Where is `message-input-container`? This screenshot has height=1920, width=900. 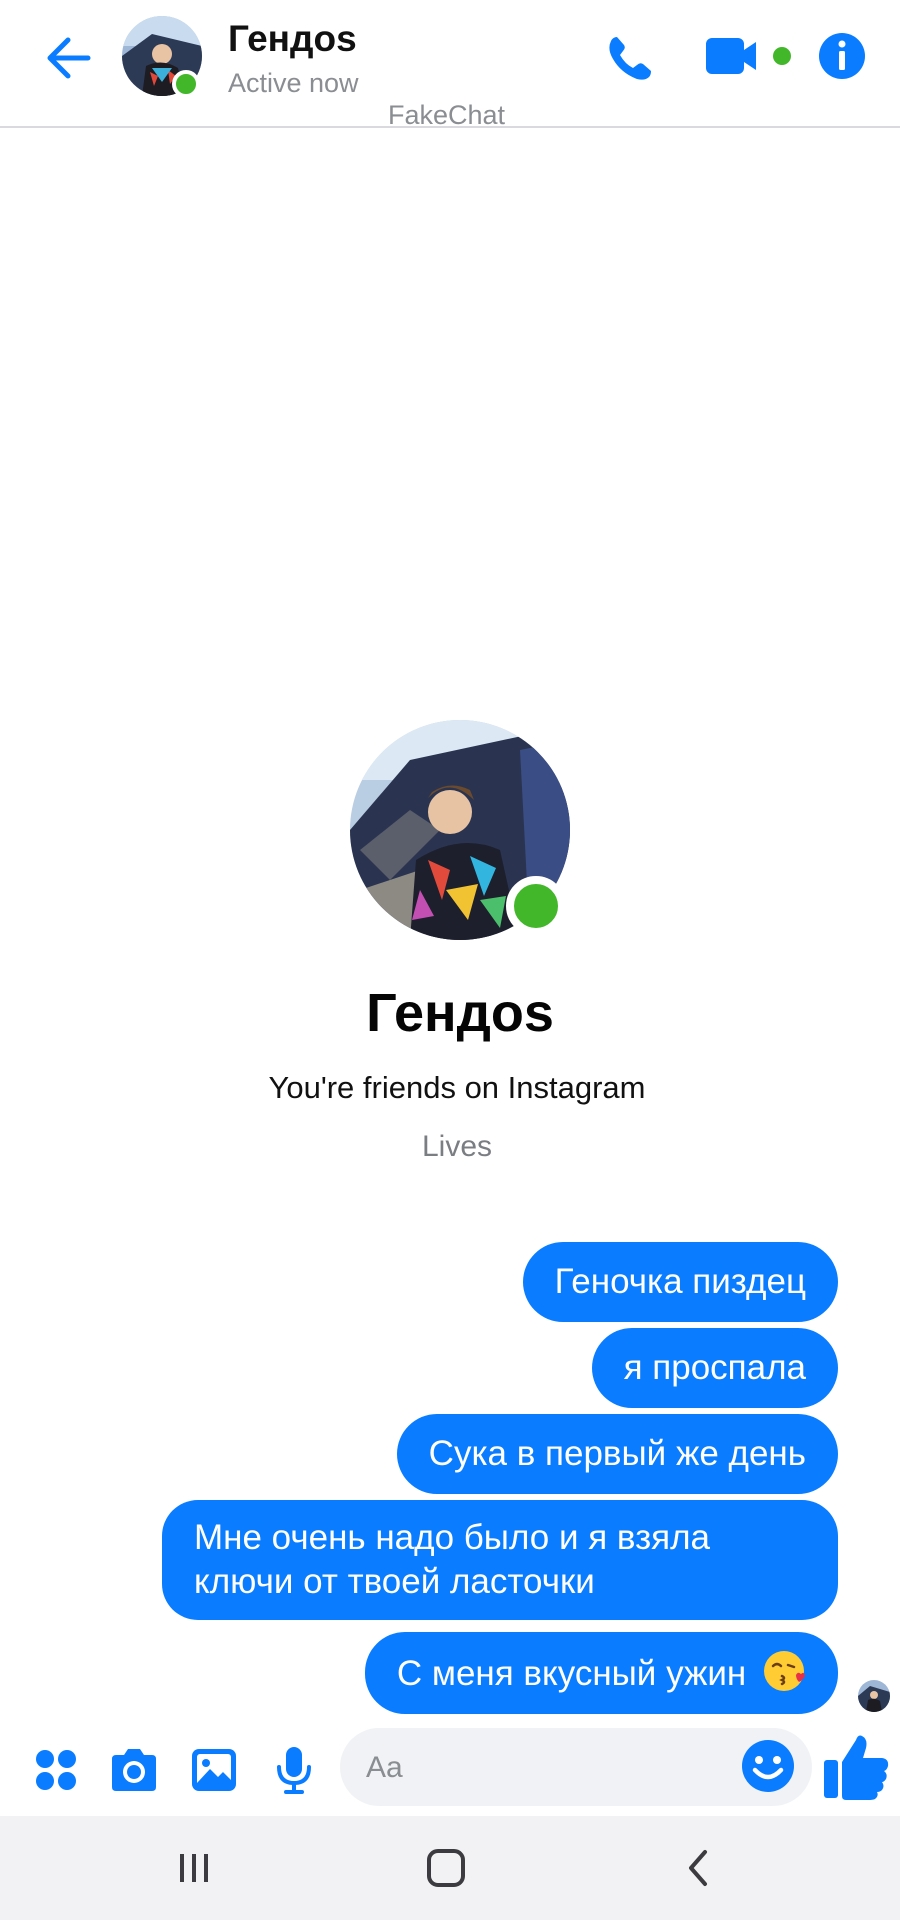 message-input-container is located at coordinates (576, 1768).